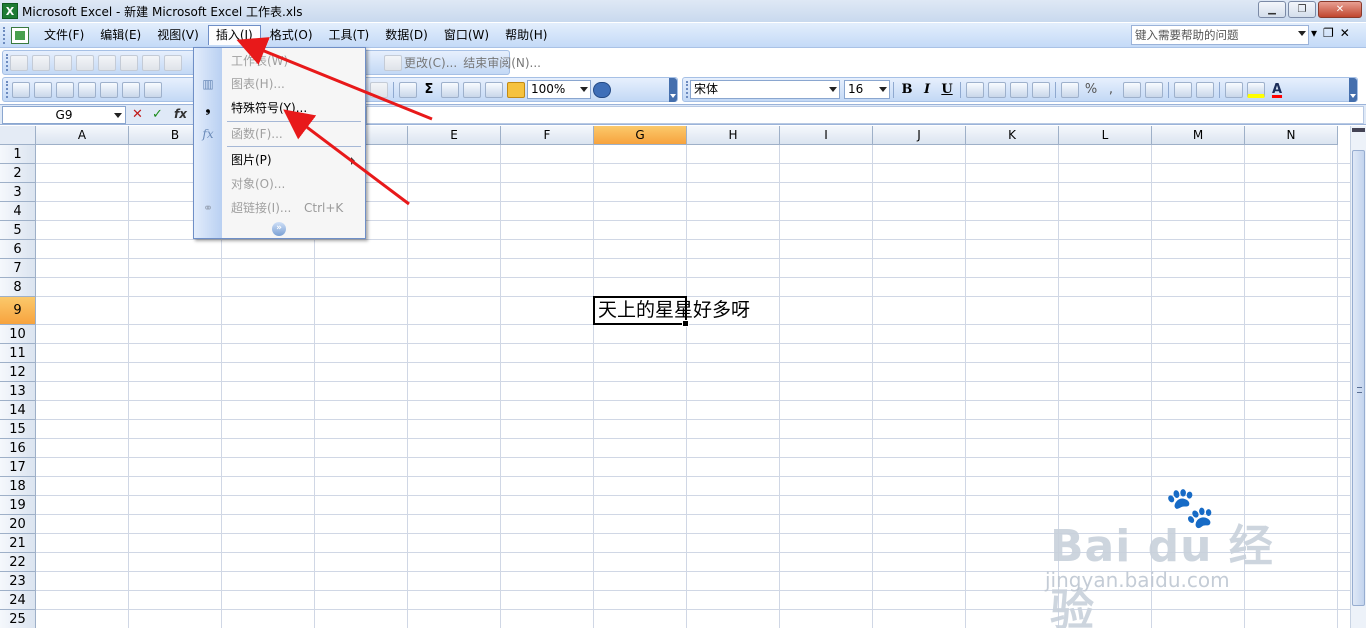 Image resolution: width=1366 pixels, height=628 pixels. What do you see at coordinates (454, 135) in the screenshot?
I see `column-header-e: E` at bounding box center [454, 135].